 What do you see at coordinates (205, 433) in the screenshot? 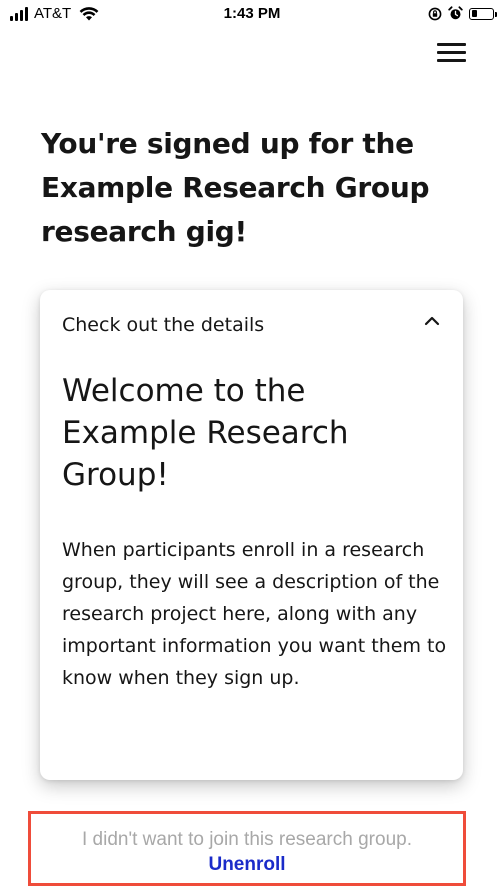
I see `details-title: Welcome to the Example Research Group!` at bounding box center [205, 433].